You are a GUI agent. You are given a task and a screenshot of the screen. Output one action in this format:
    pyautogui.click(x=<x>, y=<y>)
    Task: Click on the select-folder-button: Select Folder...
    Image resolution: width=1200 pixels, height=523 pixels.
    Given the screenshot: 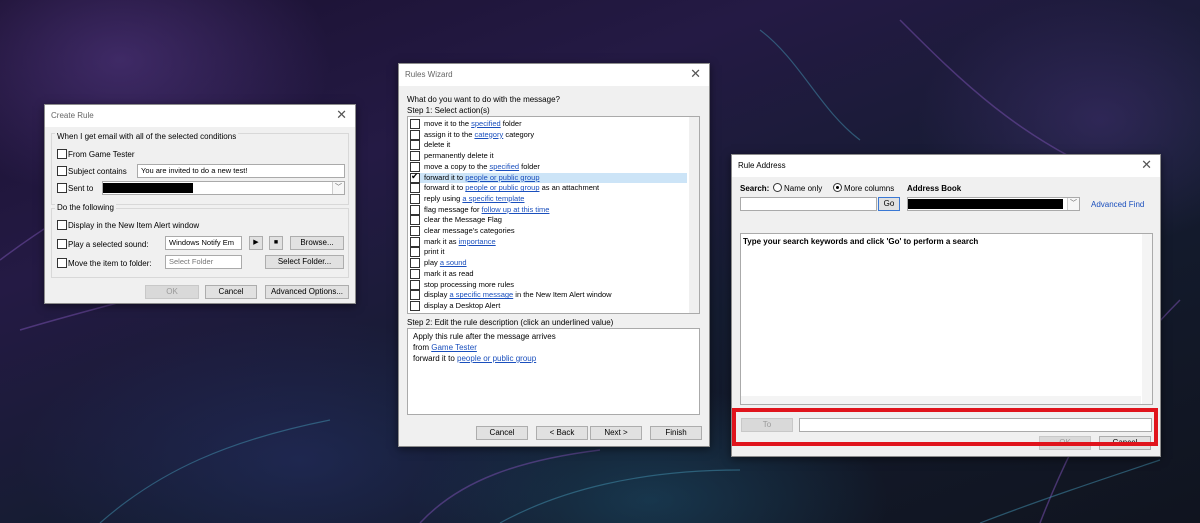 What is the action you would take?
    pyautogui.click(x=304, y=262)
    